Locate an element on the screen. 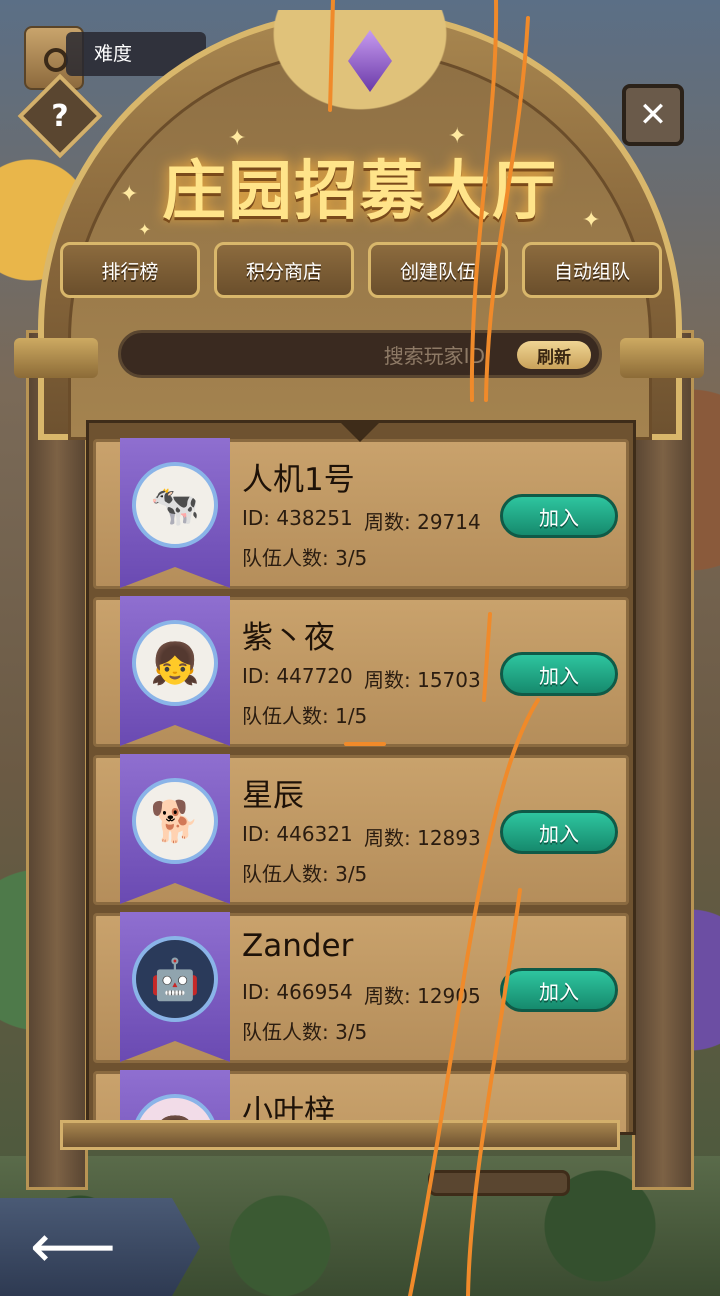 This screenshot has width=720, height=1296. search-bar: 刷新 is located at coordinates (360, 354).